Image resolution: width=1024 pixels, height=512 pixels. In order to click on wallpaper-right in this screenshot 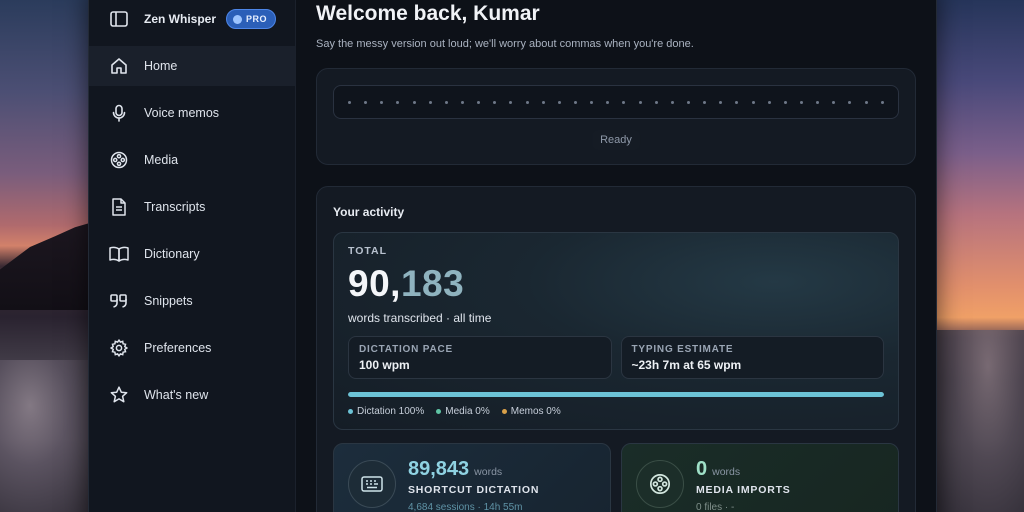, I will do `click(979, 256)`.